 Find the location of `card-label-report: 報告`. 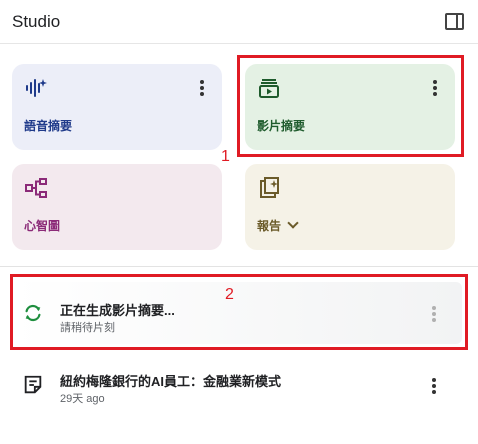

card-label-report: 報告 is located at coordinates (278, 225).